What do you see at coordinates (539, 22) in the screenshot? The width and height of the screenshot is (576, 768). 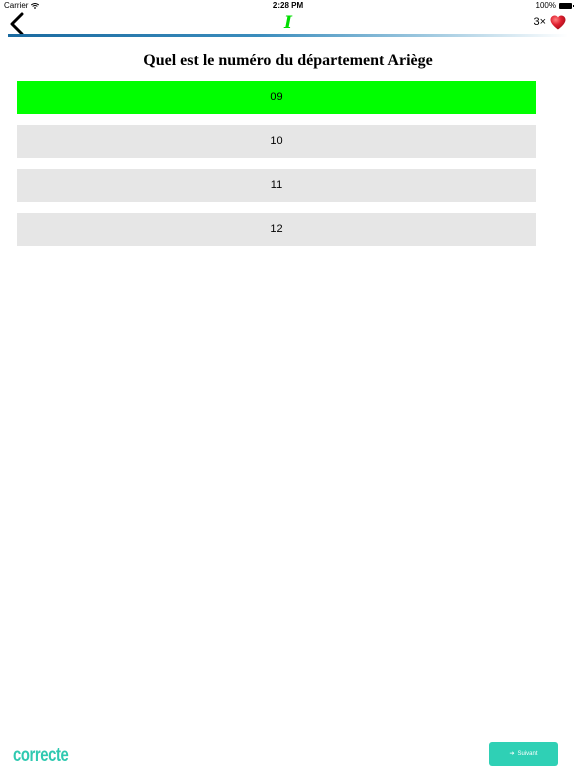 I see `lives-count: 3×` at bounding box center [539, 22].